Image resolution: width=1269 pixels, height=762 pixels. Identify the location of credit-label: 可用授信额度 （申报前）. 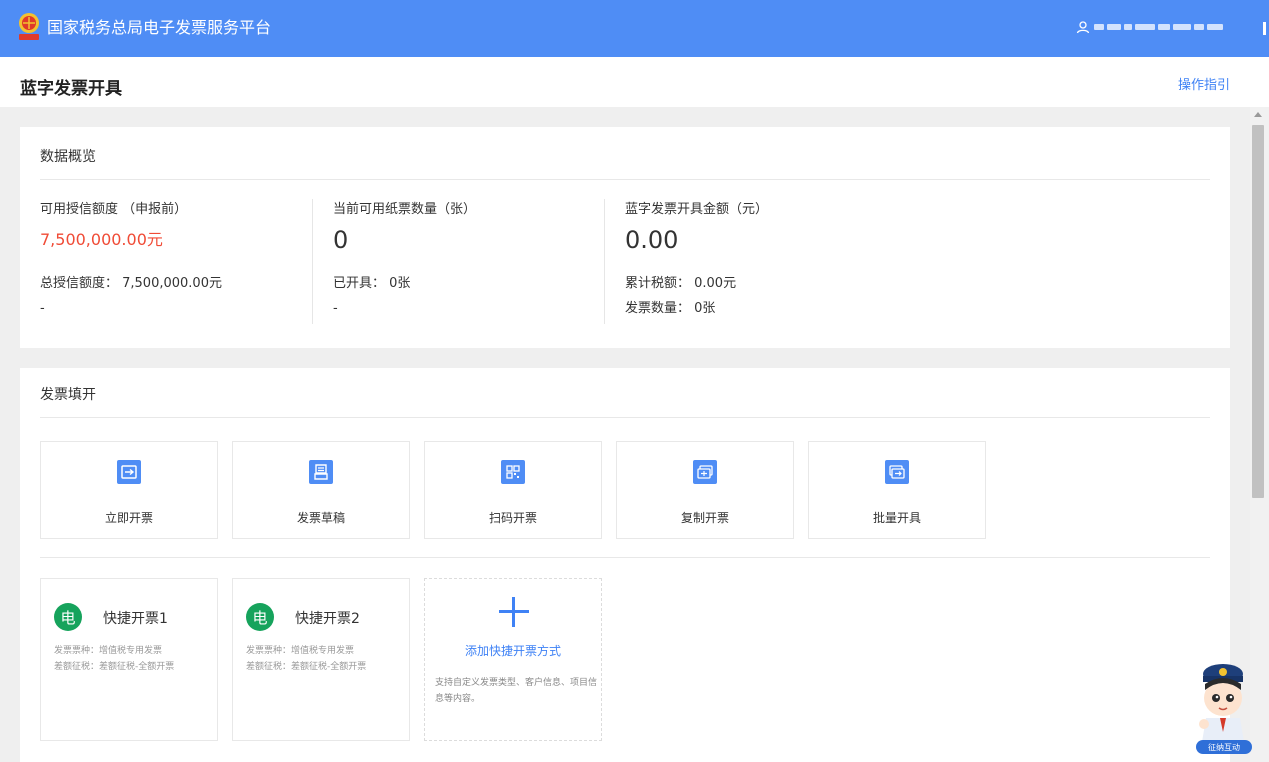
(114, 209).